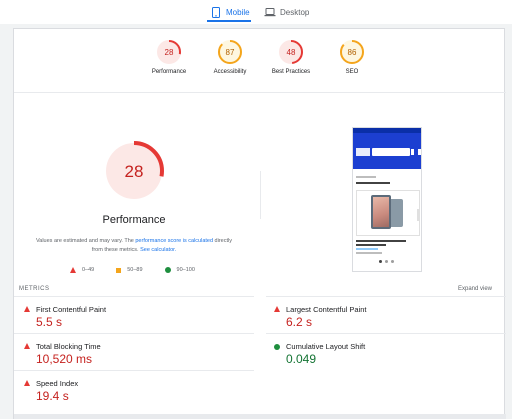  What do you see at coordinates (158, 250) in the screenshot?
I see `see-calculator-link: See calculator.` at bounding box center [158, 250].